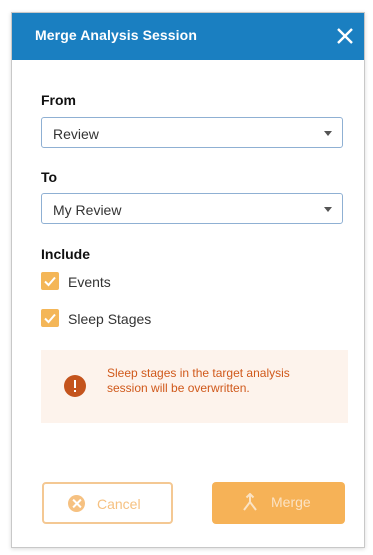 Image resolution: width=373 pixels, height=555 pixels. I want to click on to-label: To, so click(49, 177).